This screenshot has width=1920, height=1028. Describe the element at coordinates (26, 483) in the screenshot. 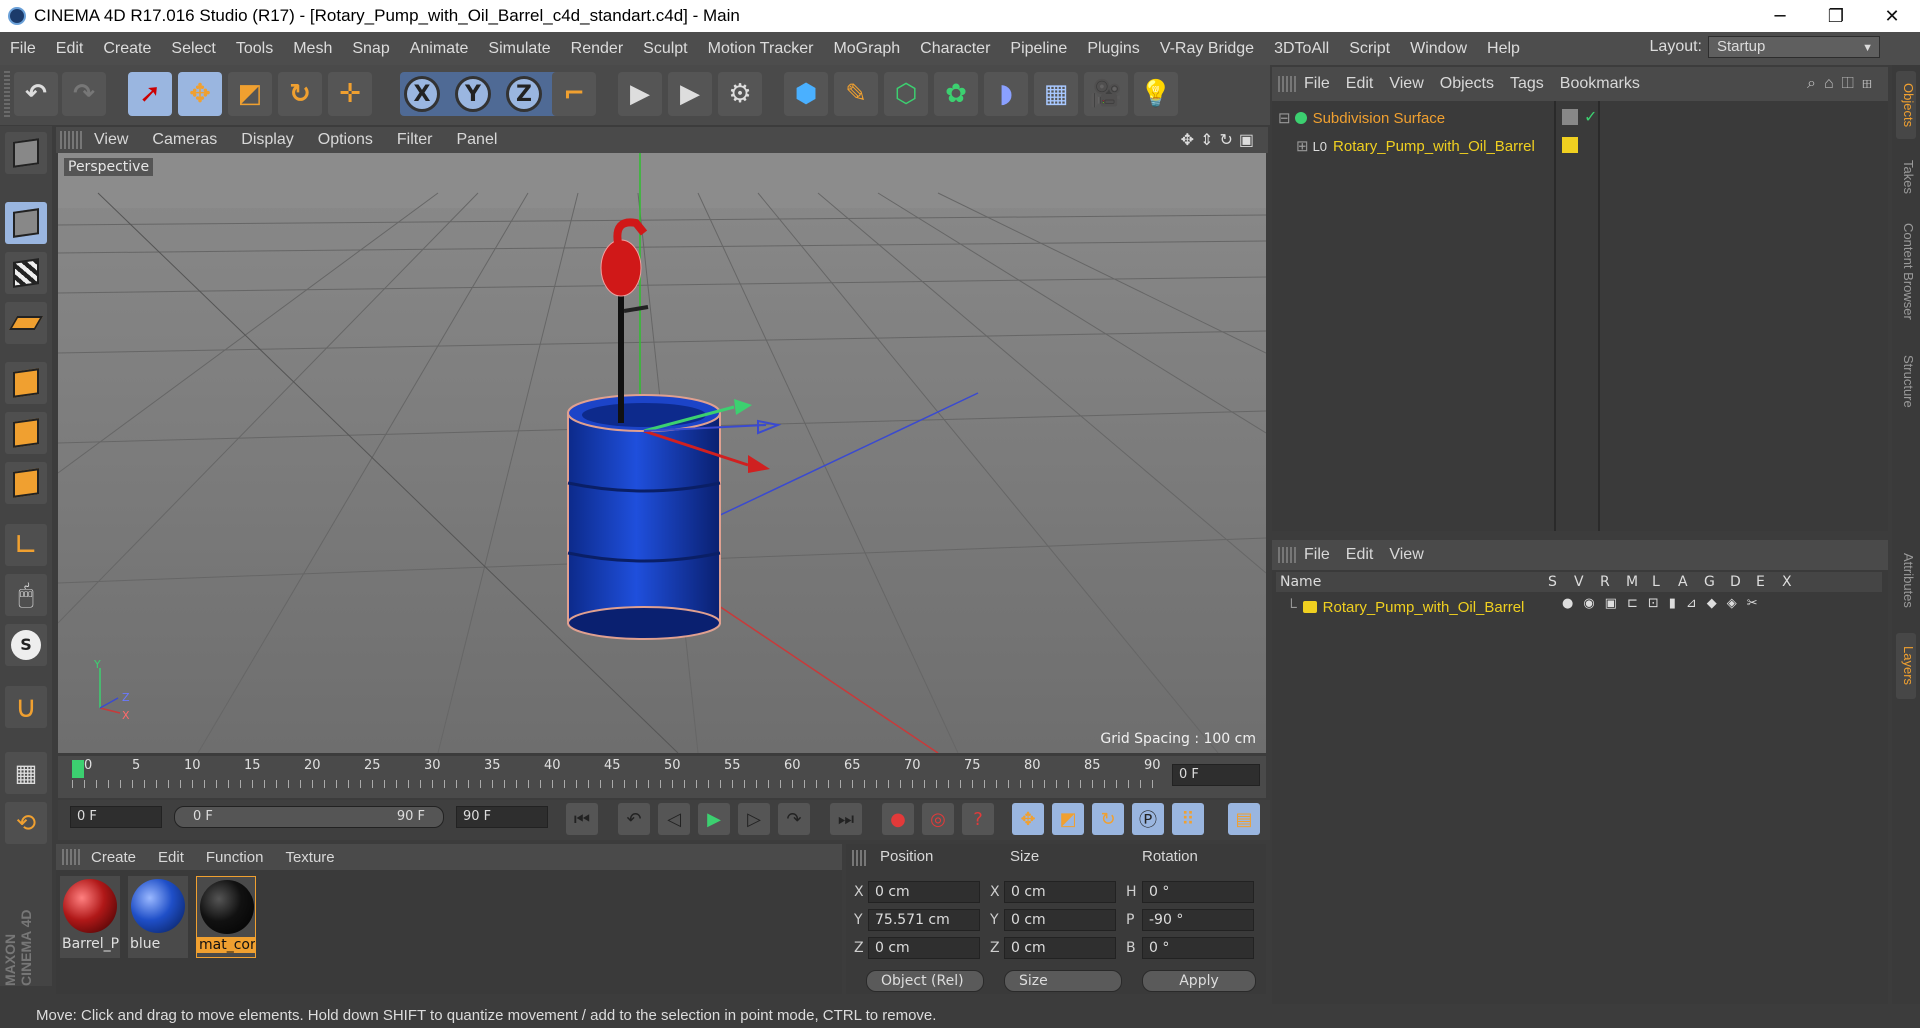

I see `polygons-mode-icon` at that location.